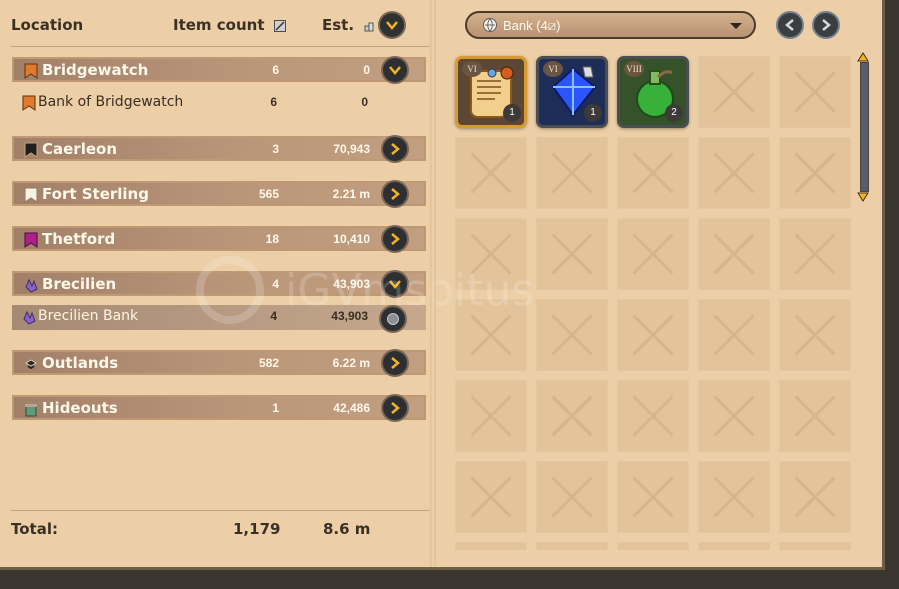 This screenshot has width=899, height=589. Describe the element at coordinates (393, 319) in the screenshot. I see `selected-bank-button` at that location.